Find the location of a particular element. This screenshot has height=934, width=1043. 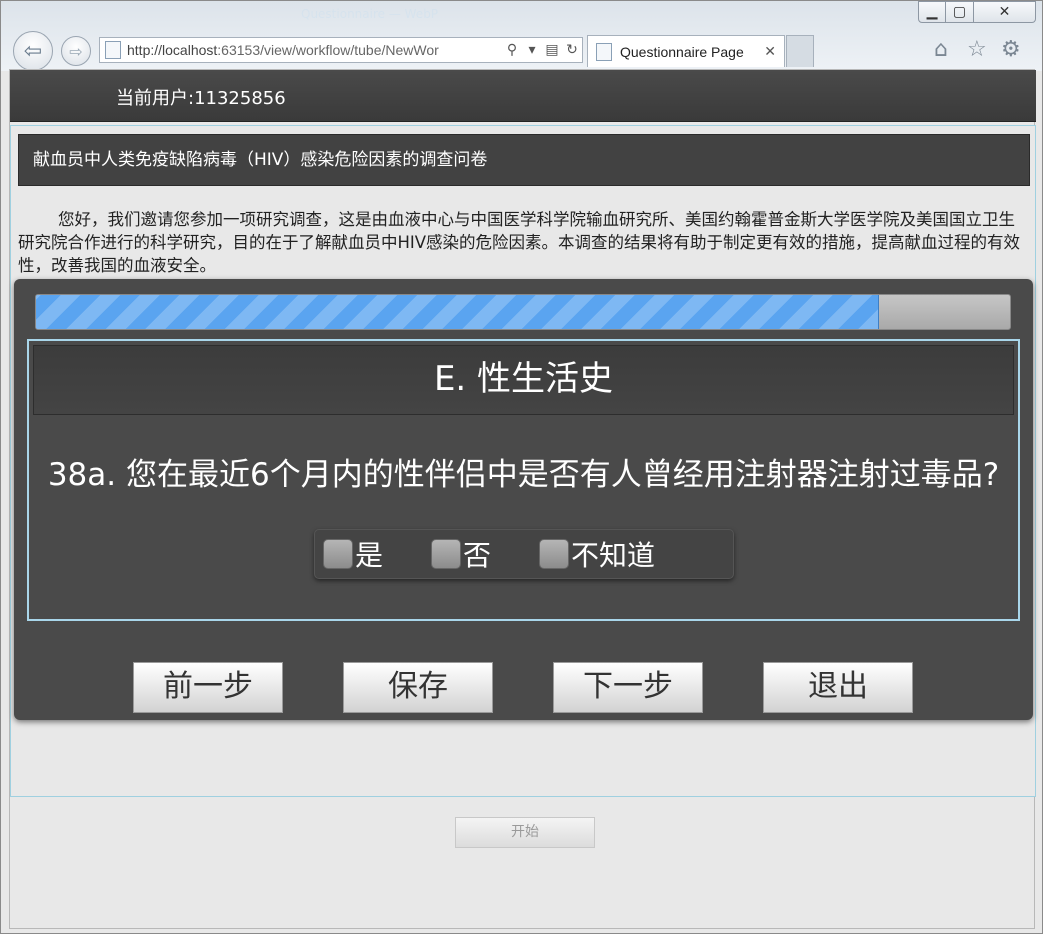

option-yes: 是 is located at coordinates (353, 554).